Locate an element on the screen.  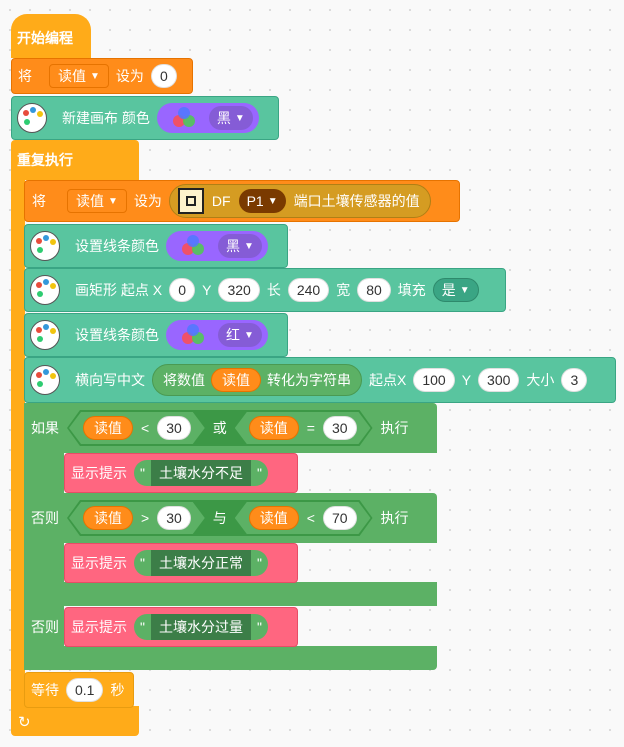
text-size-input: 3 is located at coordinates (574, 380).